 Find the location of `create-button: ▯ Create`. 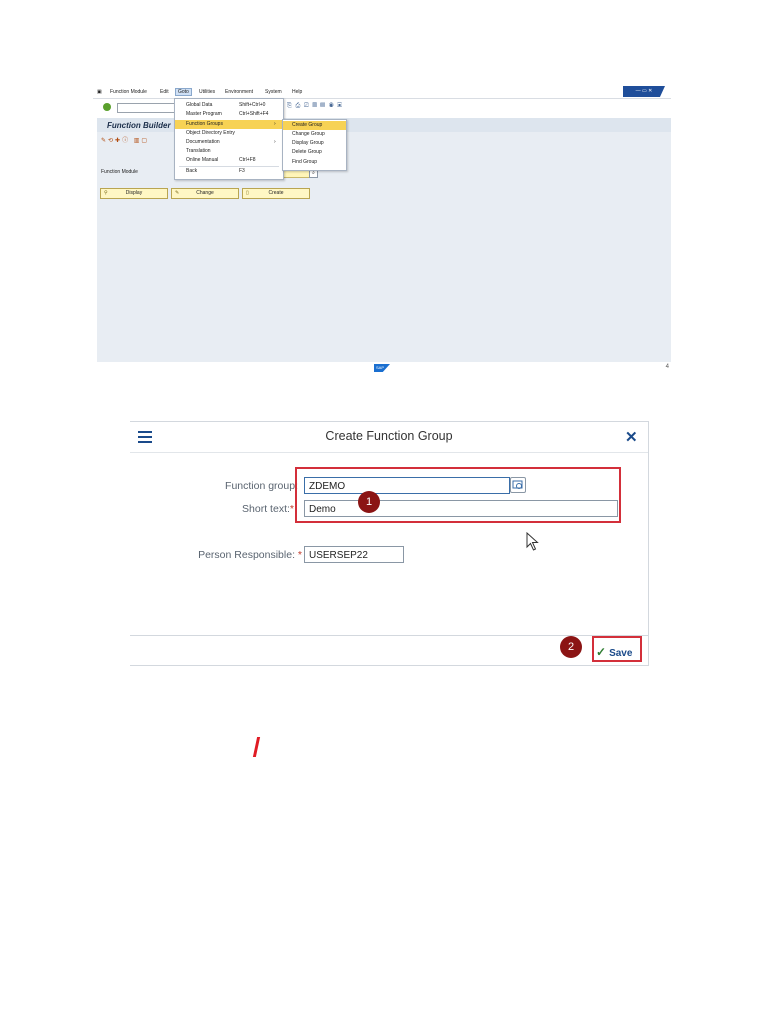

create-button: ▯ Create is located at coordinates (276, 193).